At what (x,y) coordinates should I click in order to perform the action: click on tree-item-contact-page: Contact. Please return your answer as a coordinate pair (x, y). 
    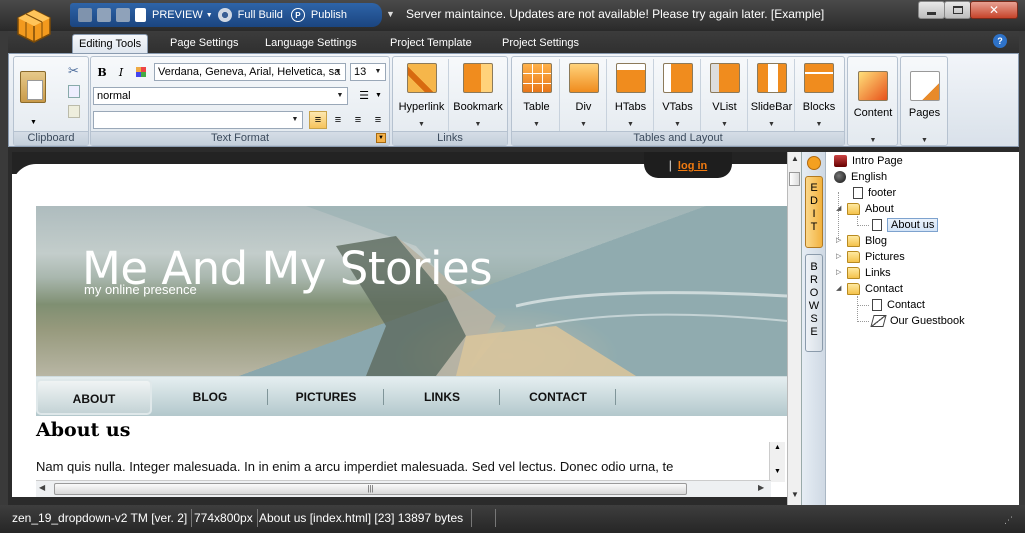
    Looking at the image, I should click on (897, 305).